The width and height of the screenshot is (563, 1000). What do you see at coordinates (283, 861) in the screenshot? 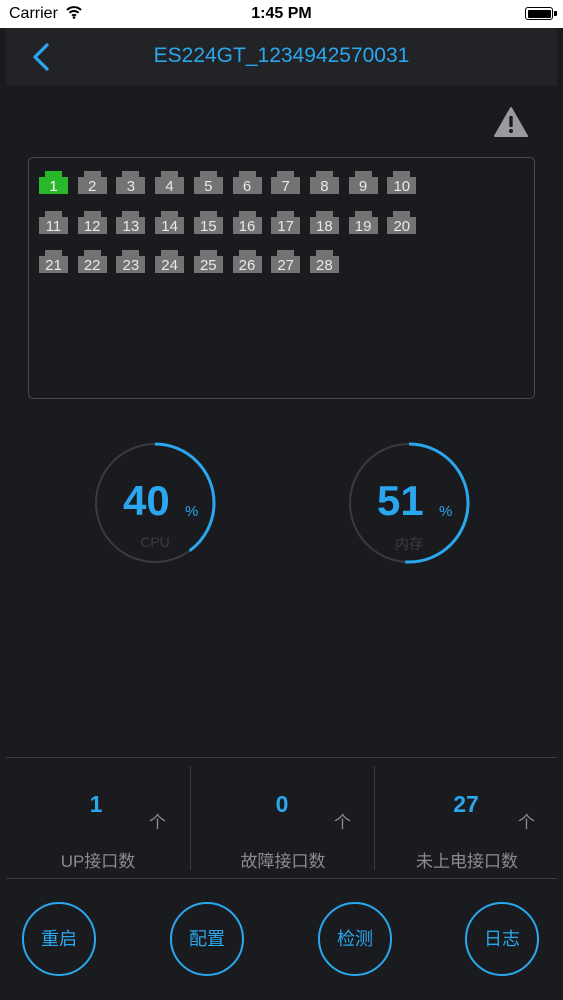
I see `fault-ports-label: 故障接口数` at bounding box center [283, 861].